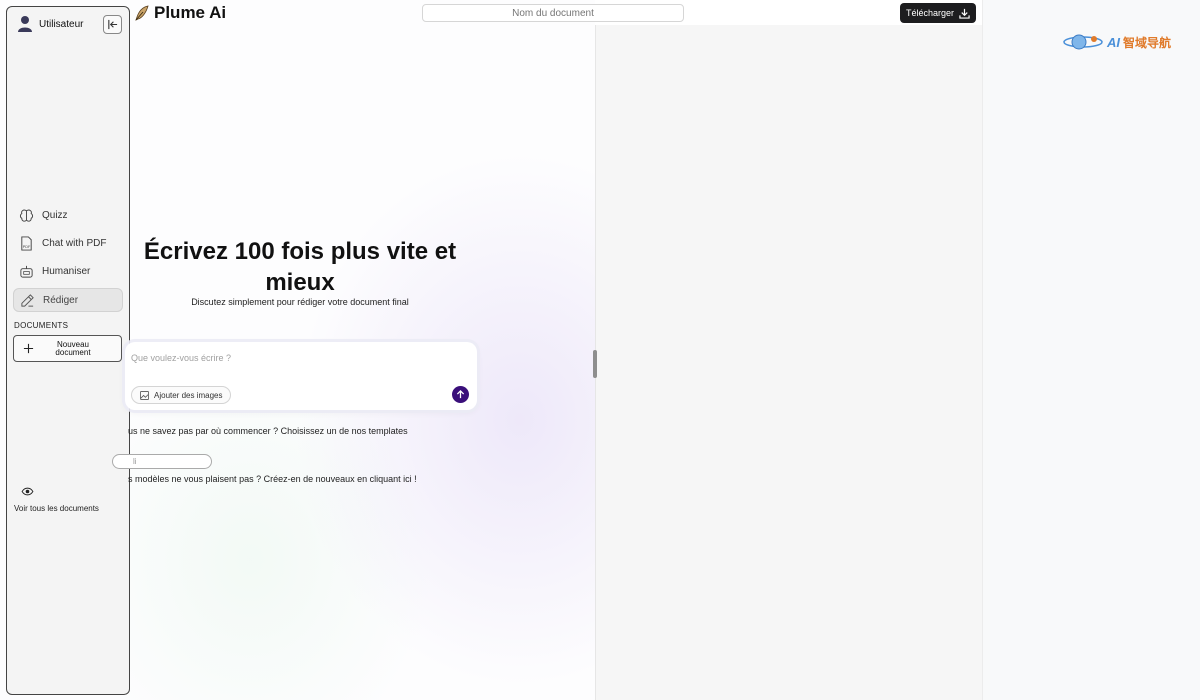  What do you see at coordinates (162, 461) in the screenshot?
I see `template-search-input: li` at bounding box center [162, 461].